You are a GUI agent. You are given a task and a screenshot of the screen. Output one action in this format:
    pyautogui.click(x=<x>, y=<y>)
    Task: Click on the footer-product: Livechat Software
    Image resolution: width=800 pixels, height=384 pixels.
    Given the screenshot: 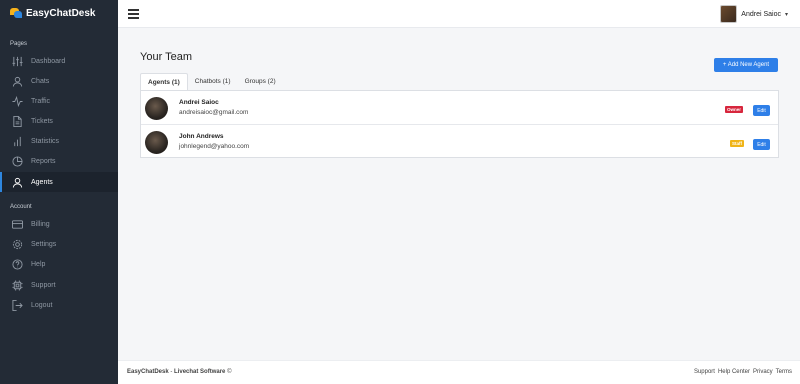 What is the action you would take?
    pyautogui.click(x=200, y=372)
    